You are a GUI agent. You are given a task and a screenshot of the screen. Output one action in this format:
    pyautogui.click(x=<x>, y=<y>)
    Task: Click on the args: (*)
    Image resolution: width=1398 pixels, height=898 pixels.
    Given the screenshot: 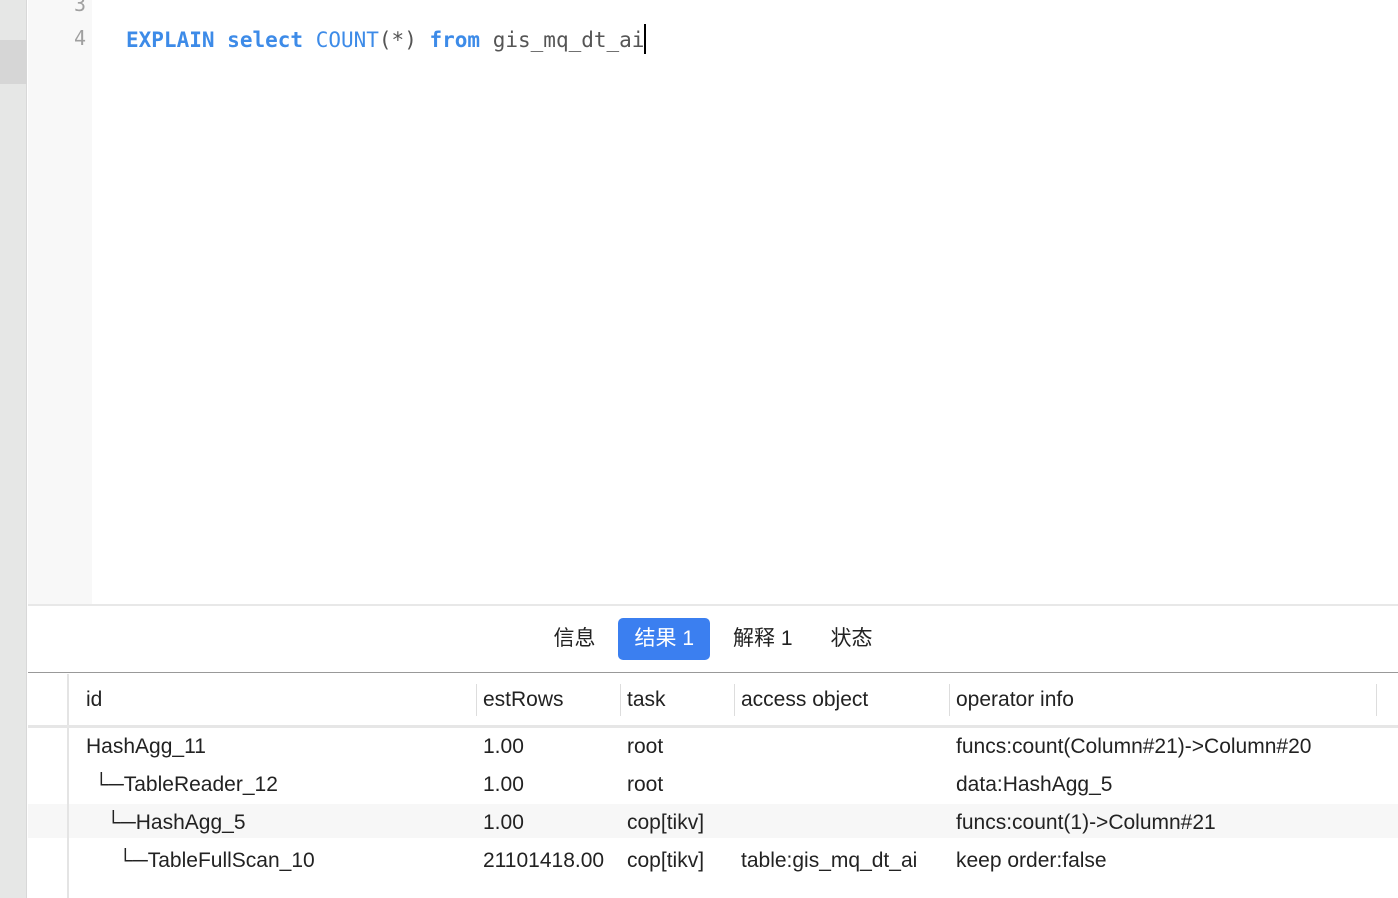 What is the action you would take?
    pyautogui.click(x=397, y=40)
    